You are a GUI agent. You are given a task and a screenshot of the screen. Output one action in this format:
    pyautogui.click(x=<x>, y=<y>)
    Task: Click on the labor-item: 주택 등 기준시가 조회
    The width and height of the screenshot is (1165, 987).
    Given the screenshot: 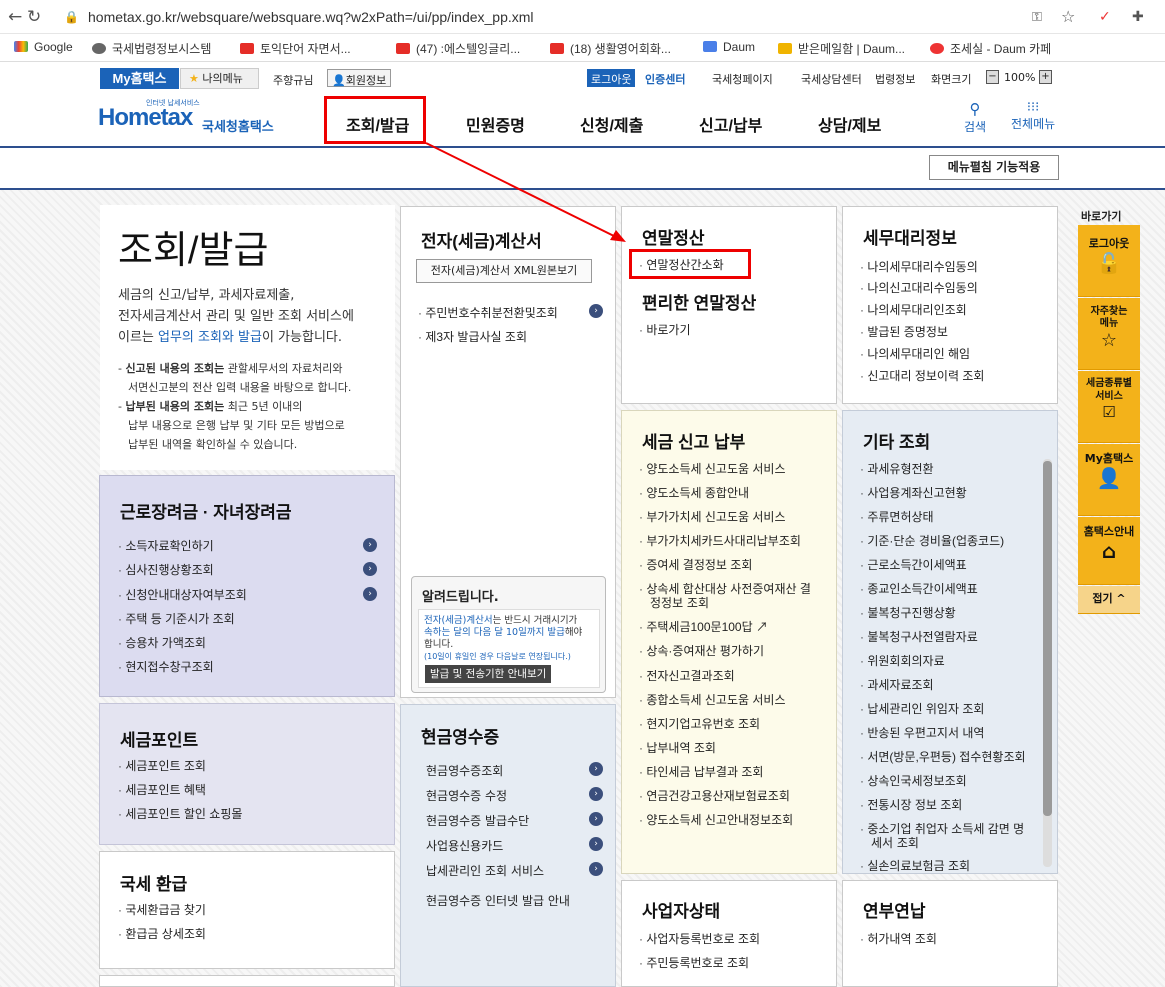 What is the action you would take?
    pyautogui.click(x=176, y=618)
    